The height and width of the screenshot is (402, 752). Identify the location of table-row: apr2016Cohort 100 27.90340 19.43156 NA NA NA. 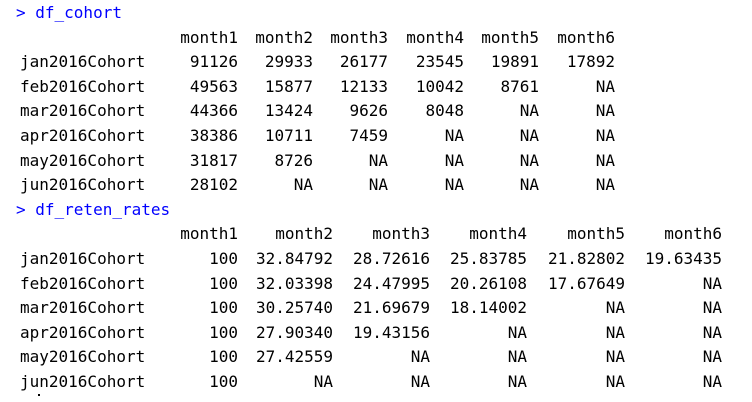
(381, 333).